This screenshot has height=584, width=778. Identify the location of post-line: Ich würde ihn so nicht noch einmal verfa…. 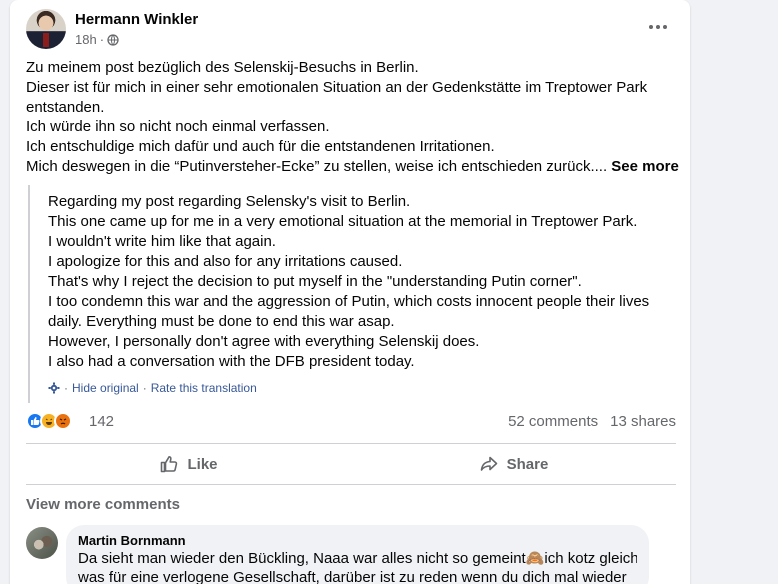
(178, 127).